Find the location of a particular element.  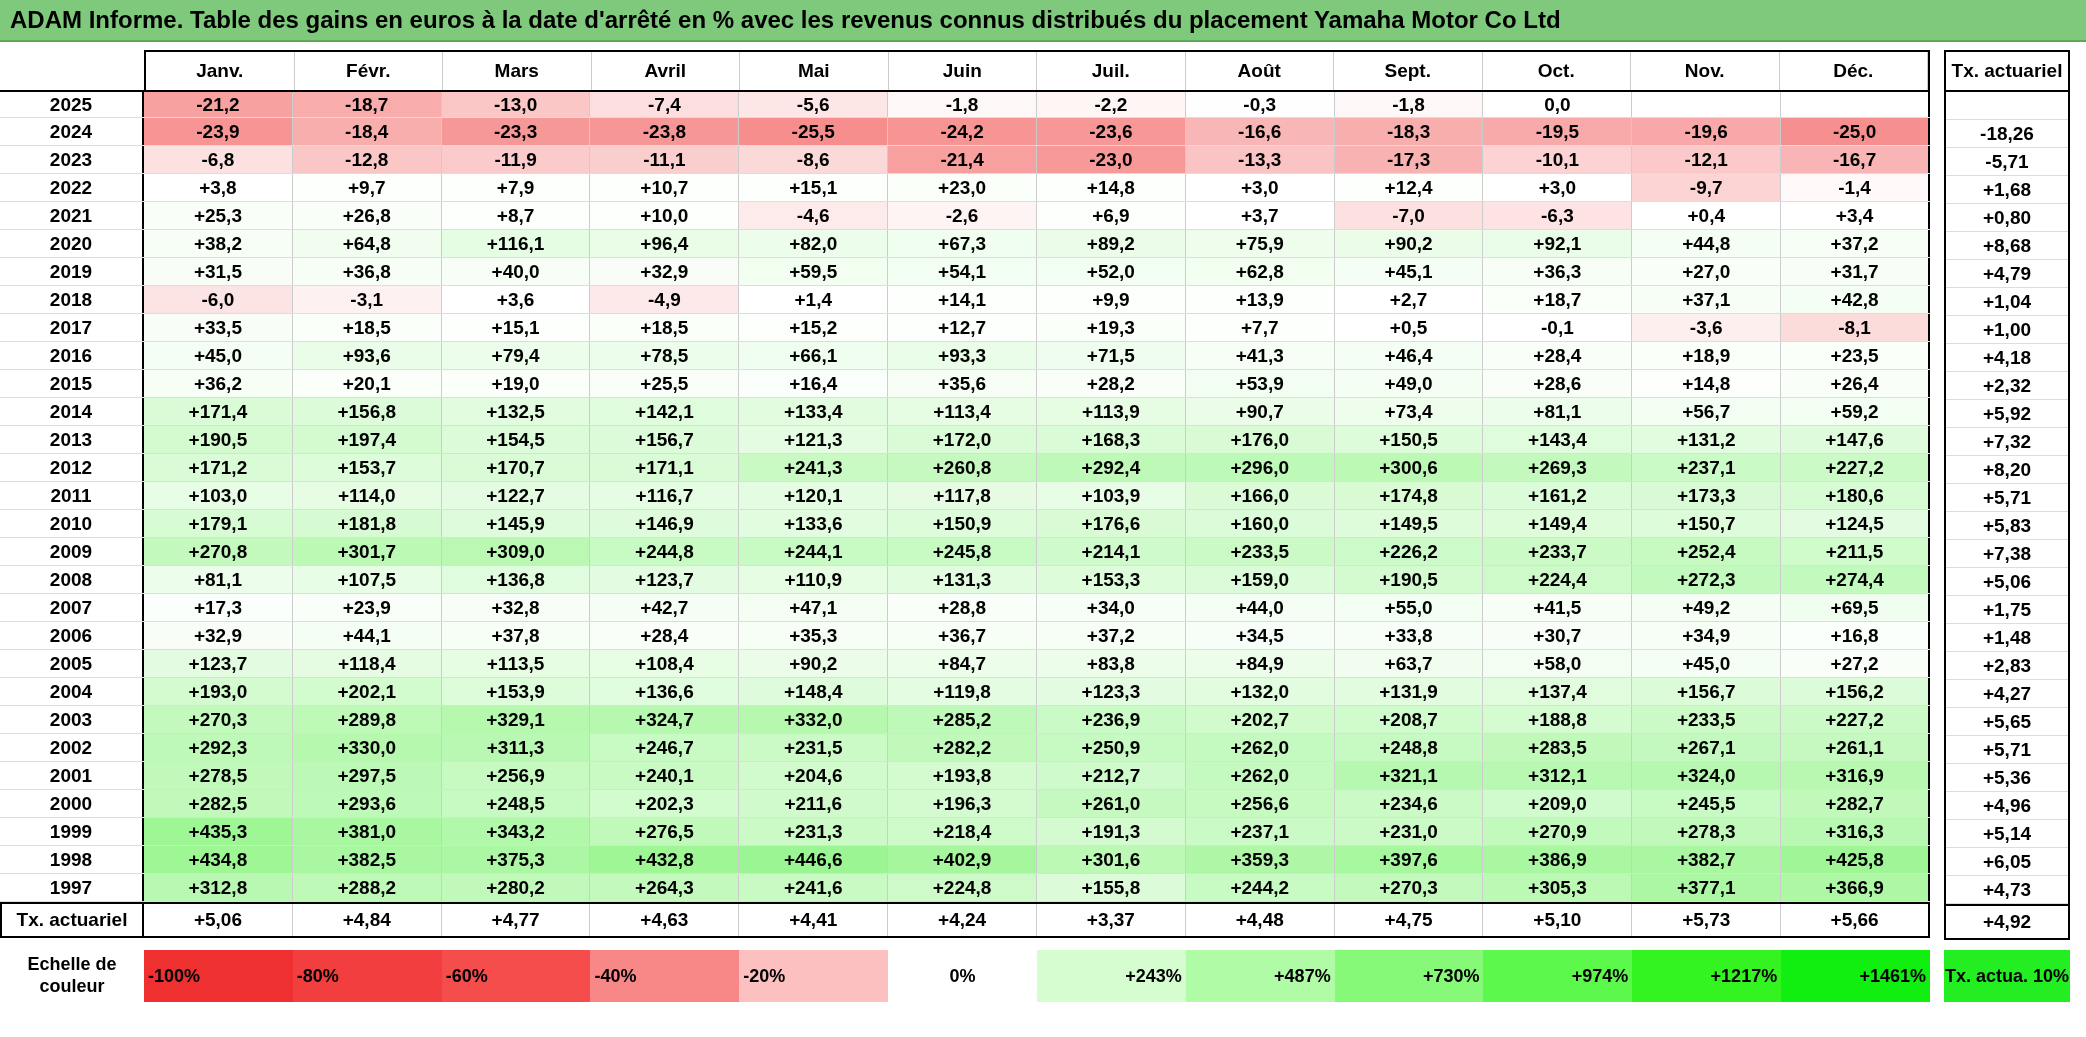

table-cell: +5,83 is located at coordinates (2007, 526).